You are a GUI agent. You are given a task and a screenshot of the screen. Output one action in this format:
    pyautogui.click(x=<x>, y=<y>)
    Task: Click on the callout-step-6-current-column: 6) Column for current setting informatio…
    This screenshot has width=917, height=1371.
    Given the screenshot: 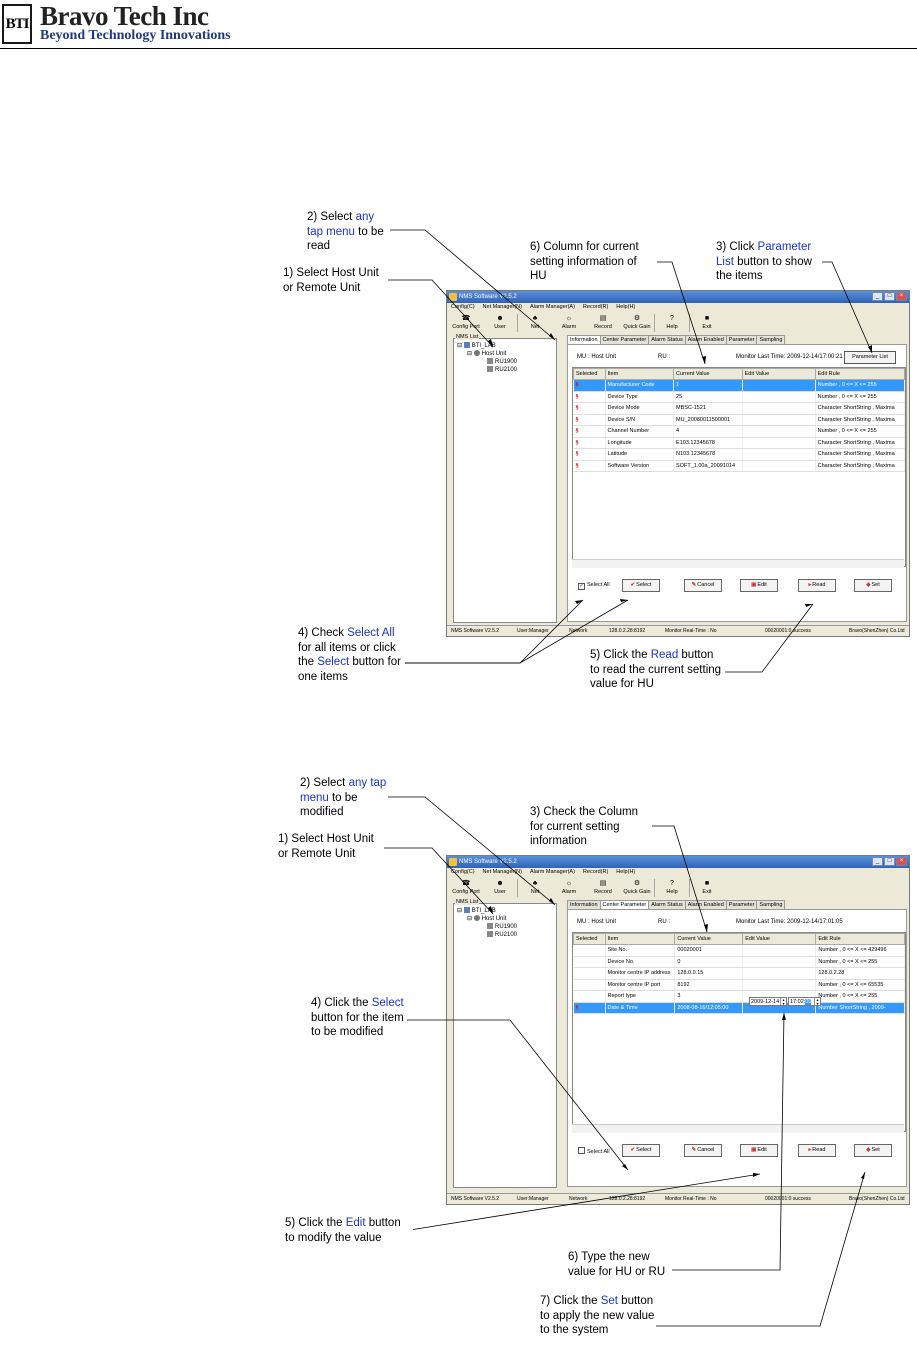 What is the action you would take?
    pyautogui.click(x=592, y=262)
    